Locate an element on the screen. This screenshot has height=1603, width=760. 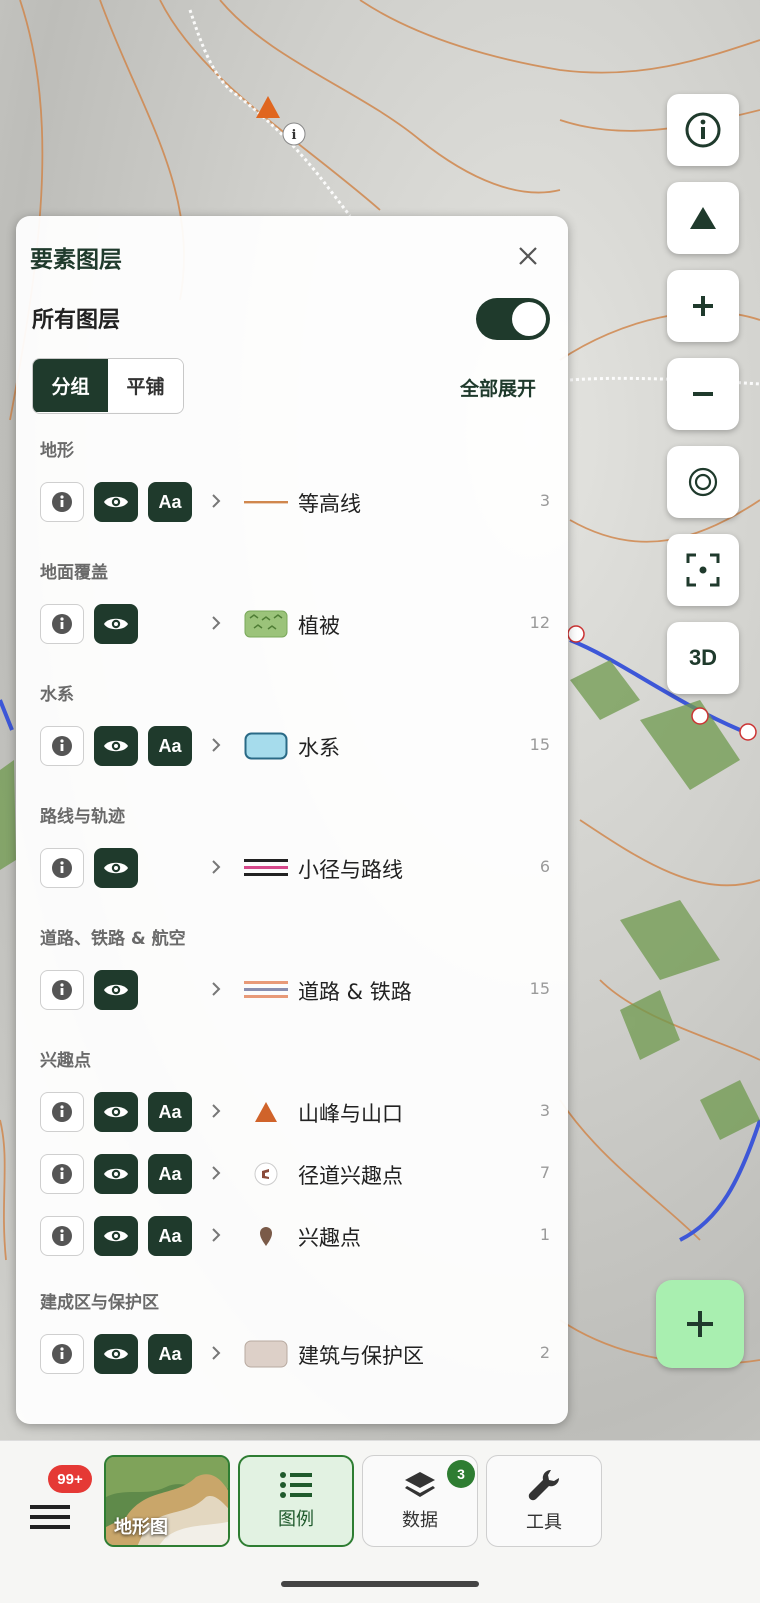
close-button is located at coordinates (528, 256).